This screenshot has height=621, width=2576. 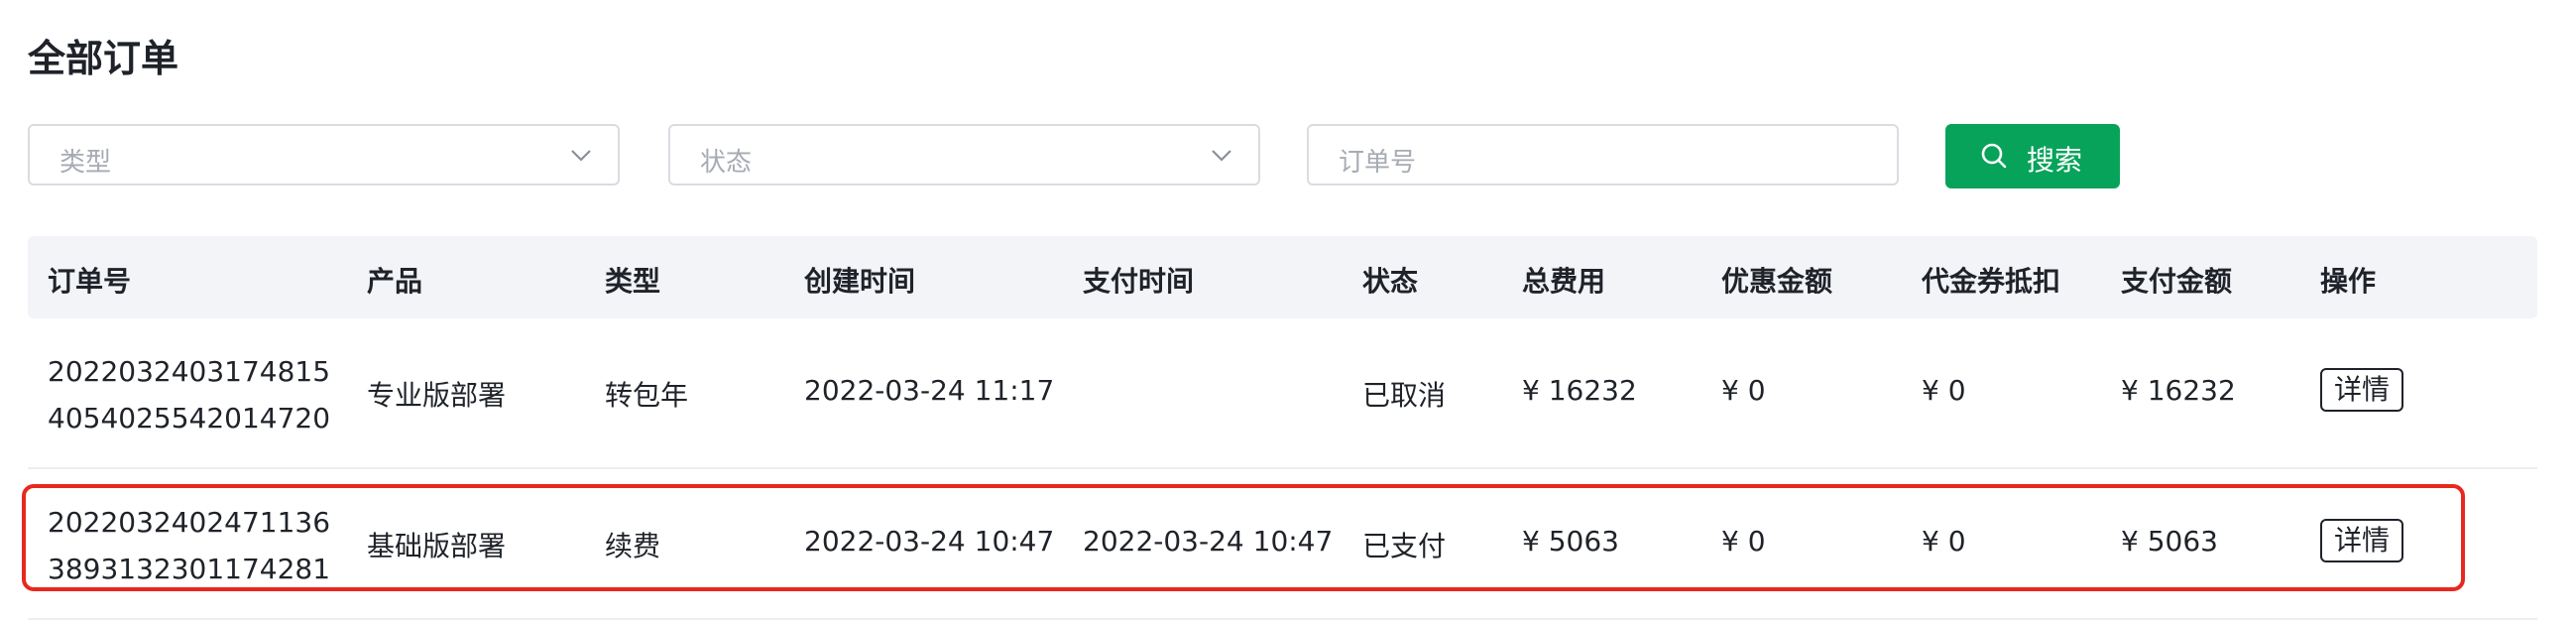 I want to click on status-select: 状态, so click(x=964, y=155).